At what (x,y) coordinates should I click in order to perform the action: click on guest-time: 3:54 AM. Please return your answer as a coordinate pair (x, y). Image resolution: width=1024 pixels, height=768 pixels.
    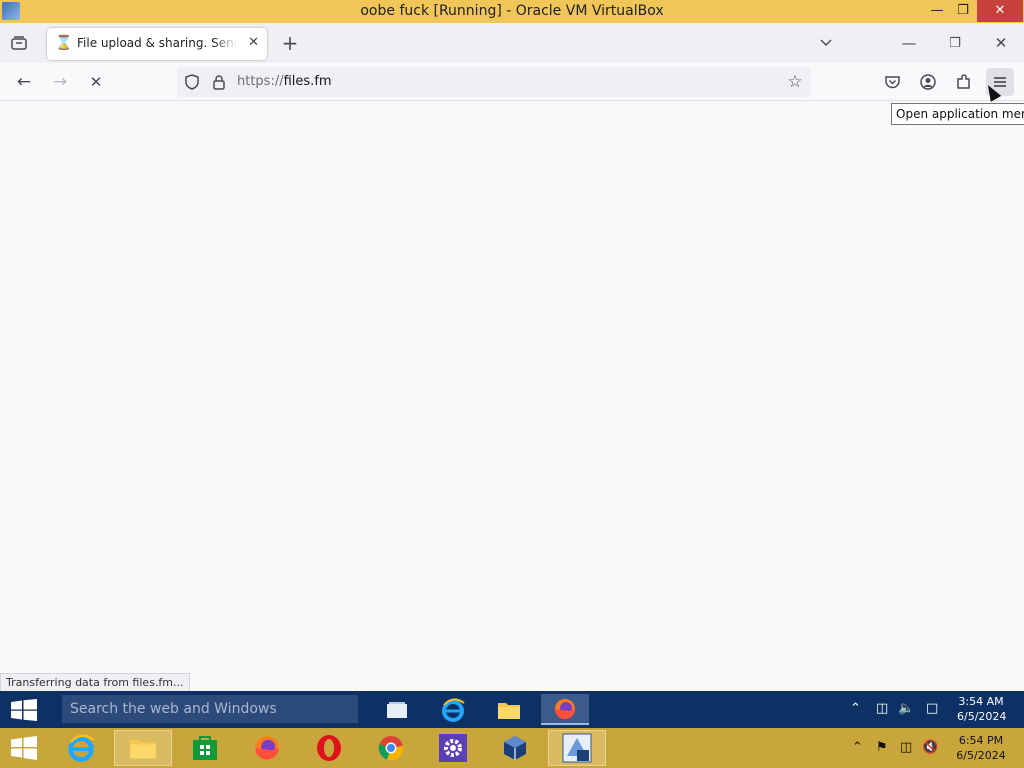
    Looking at the image, I should click on (981, 701).